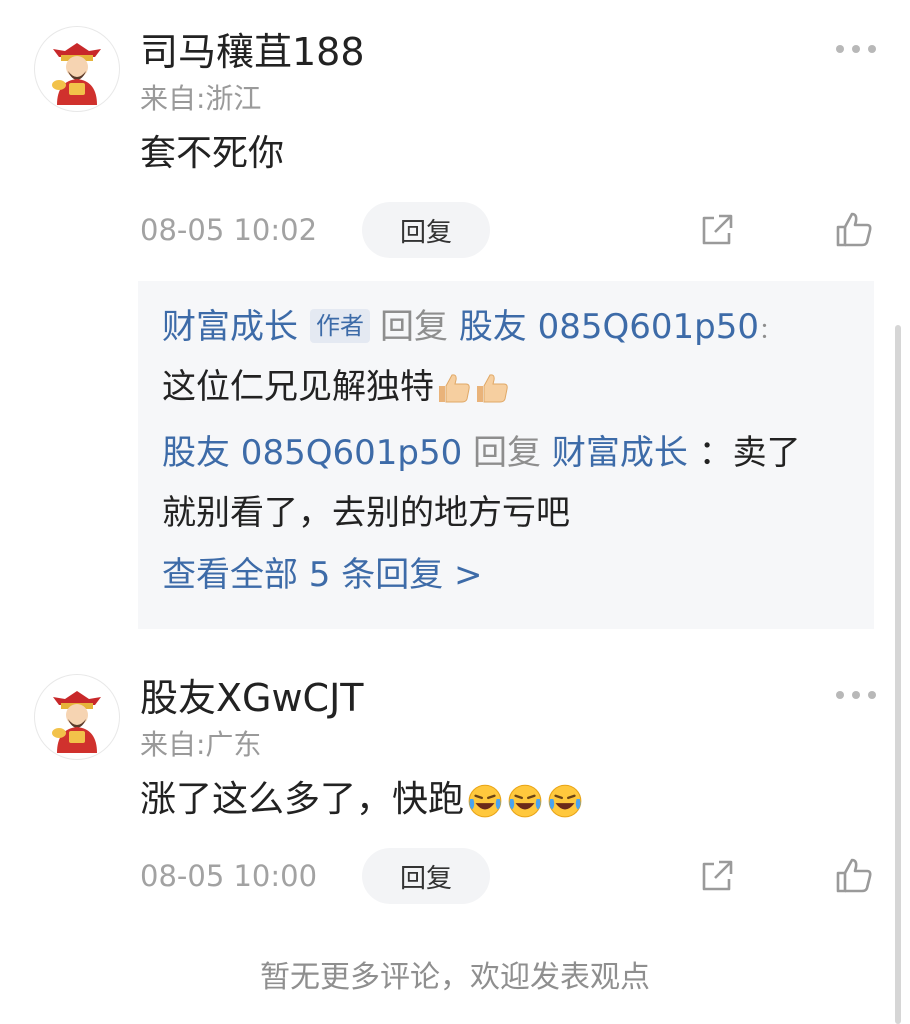 The width and height of the screenshot is (910, 1024). I want to click on user-location: 来自:广东, so click(201, 744).